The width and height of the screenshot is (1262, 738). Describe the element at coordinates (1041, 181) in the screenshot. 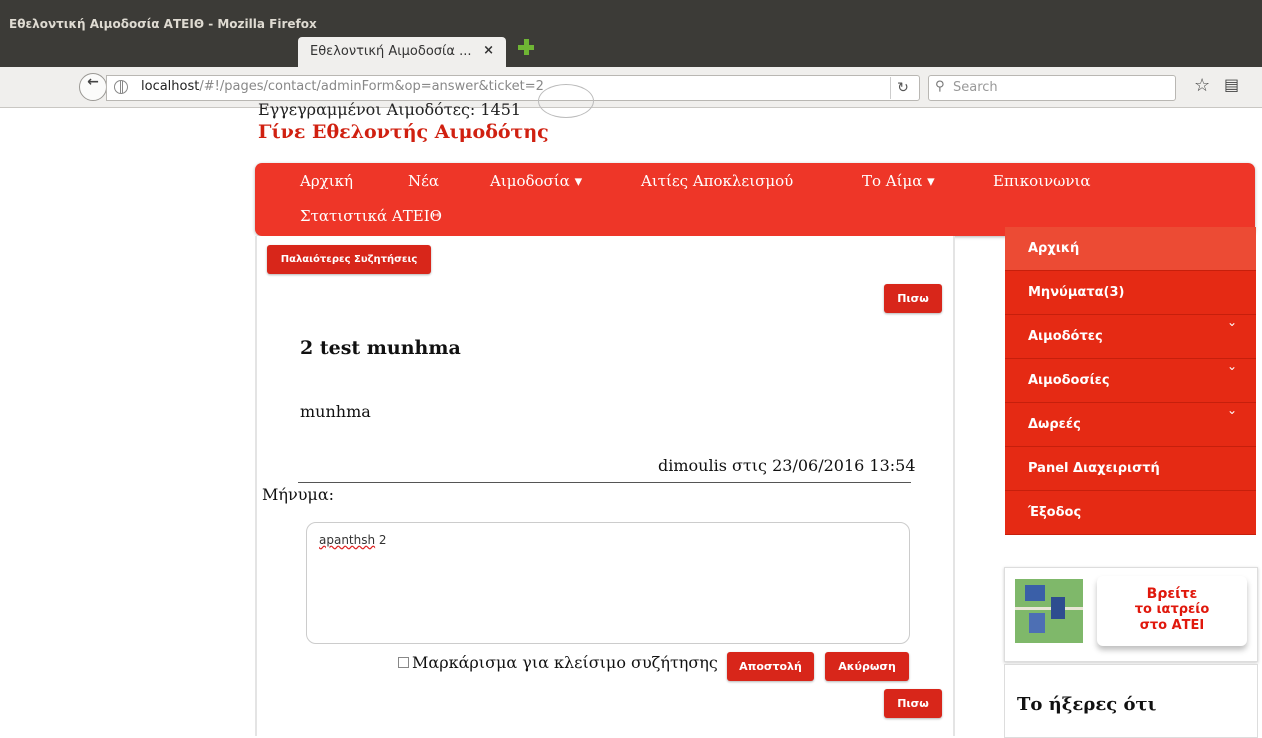

I see `nav-contact: Επικοινωνια` at that location.